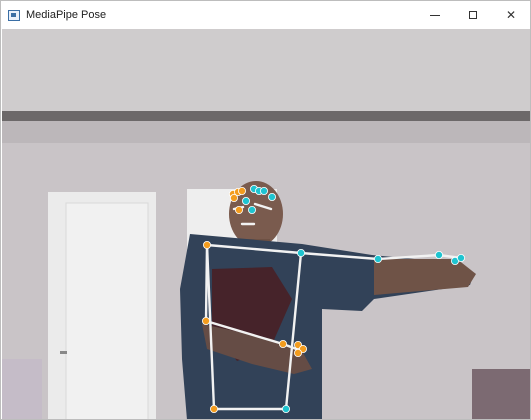 This screenshot has height=420, width=531. I want to click on landmark-right-hip, so click(285, 408).